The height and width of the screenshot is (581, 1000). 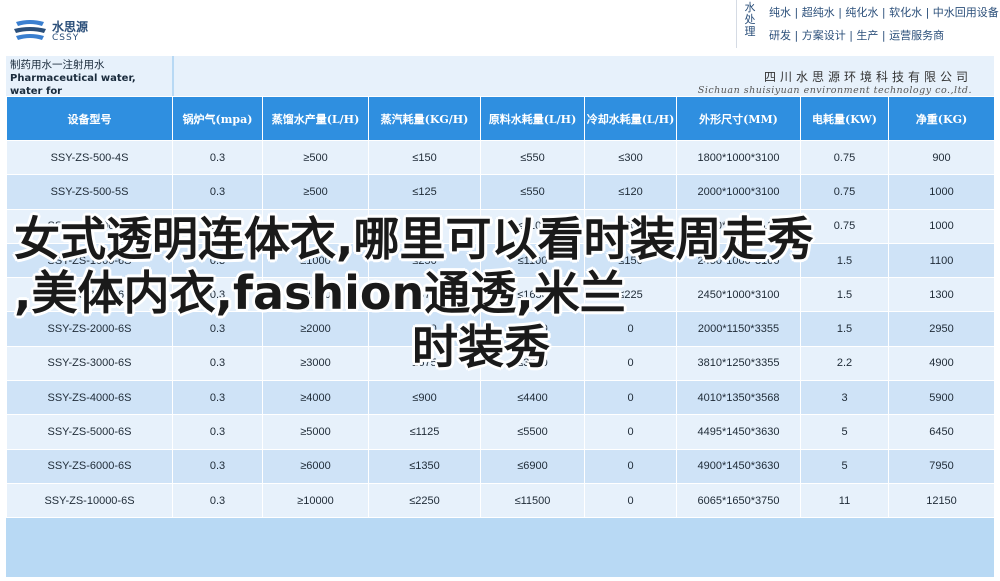 I want to click on table-cell: ≤500, so click(x=424, y=329).